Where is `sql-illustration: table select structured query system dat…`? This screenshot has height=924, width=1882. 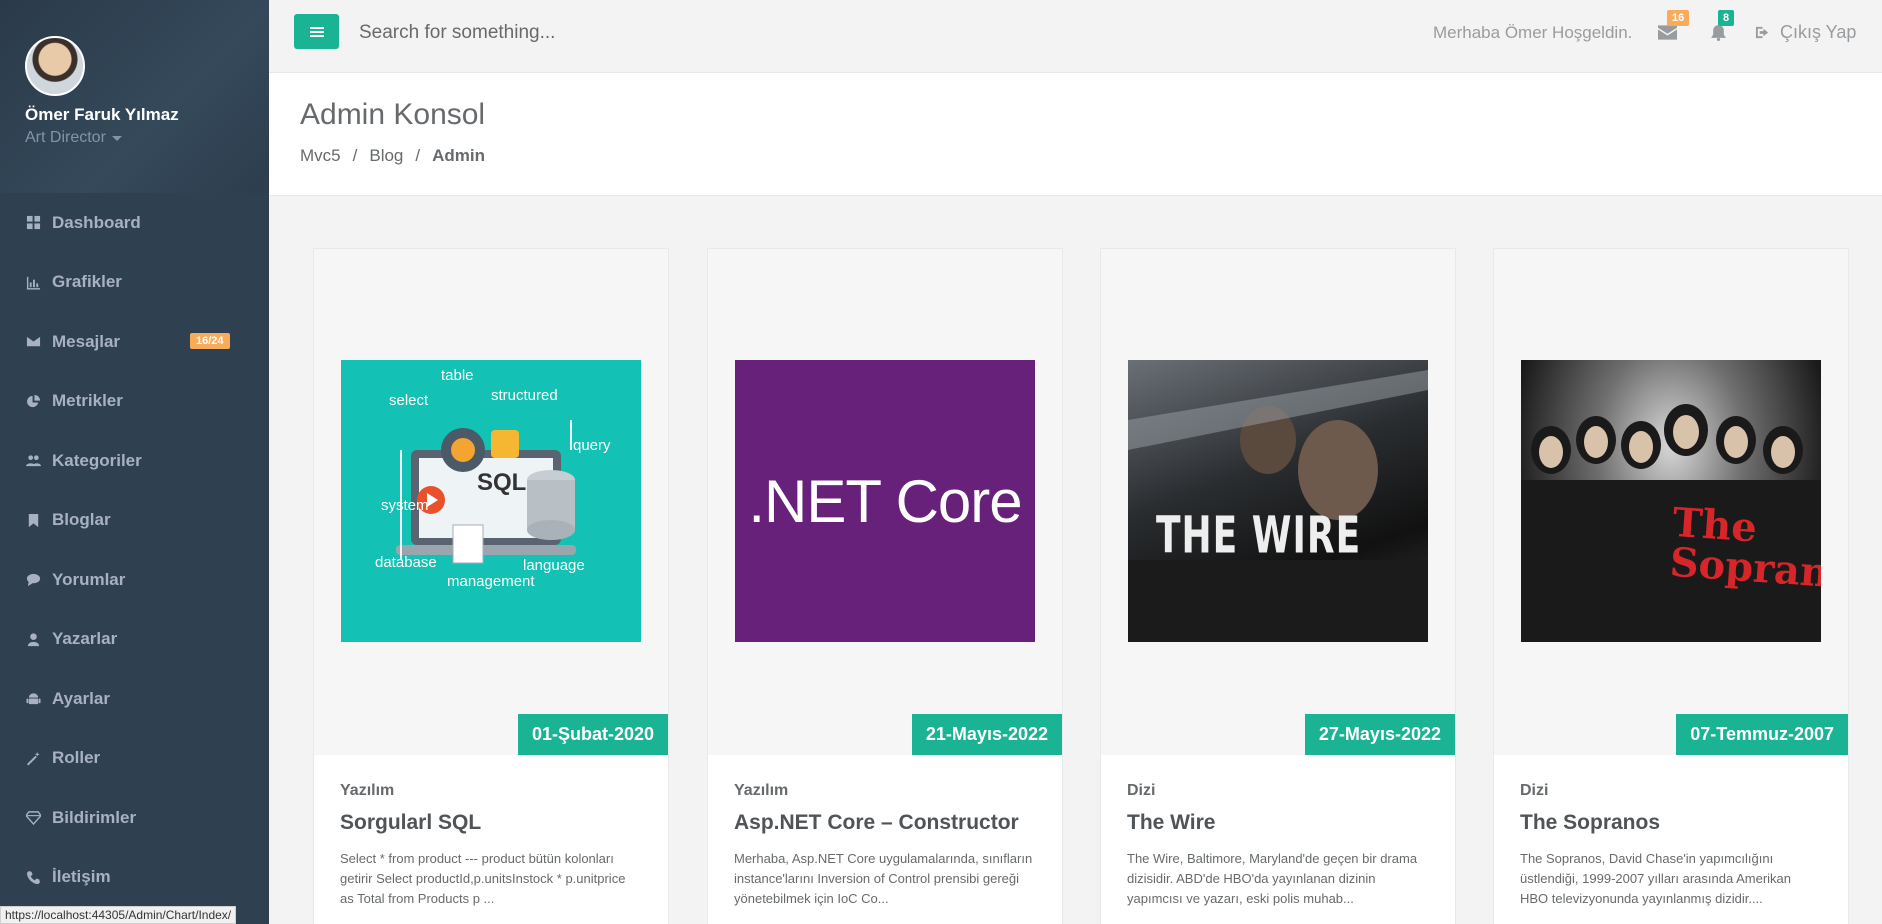 sql-illustration: table select structured query system dat… is located at coordinates (491, 501).